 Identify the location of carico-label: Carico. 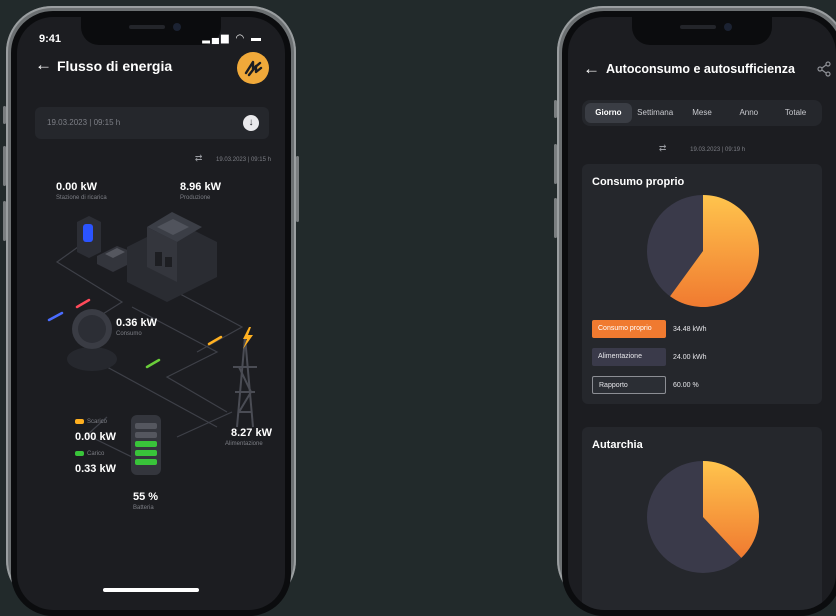
(89, 454).